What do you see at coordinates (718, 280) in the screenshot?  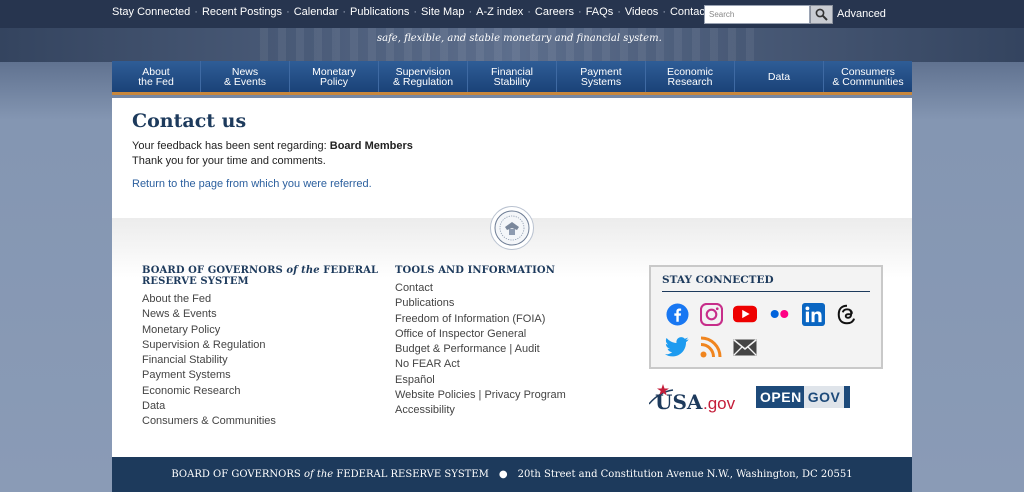 I see `stay-connected-heading: STAY CONNECTED` at bounding box center [718, 280].